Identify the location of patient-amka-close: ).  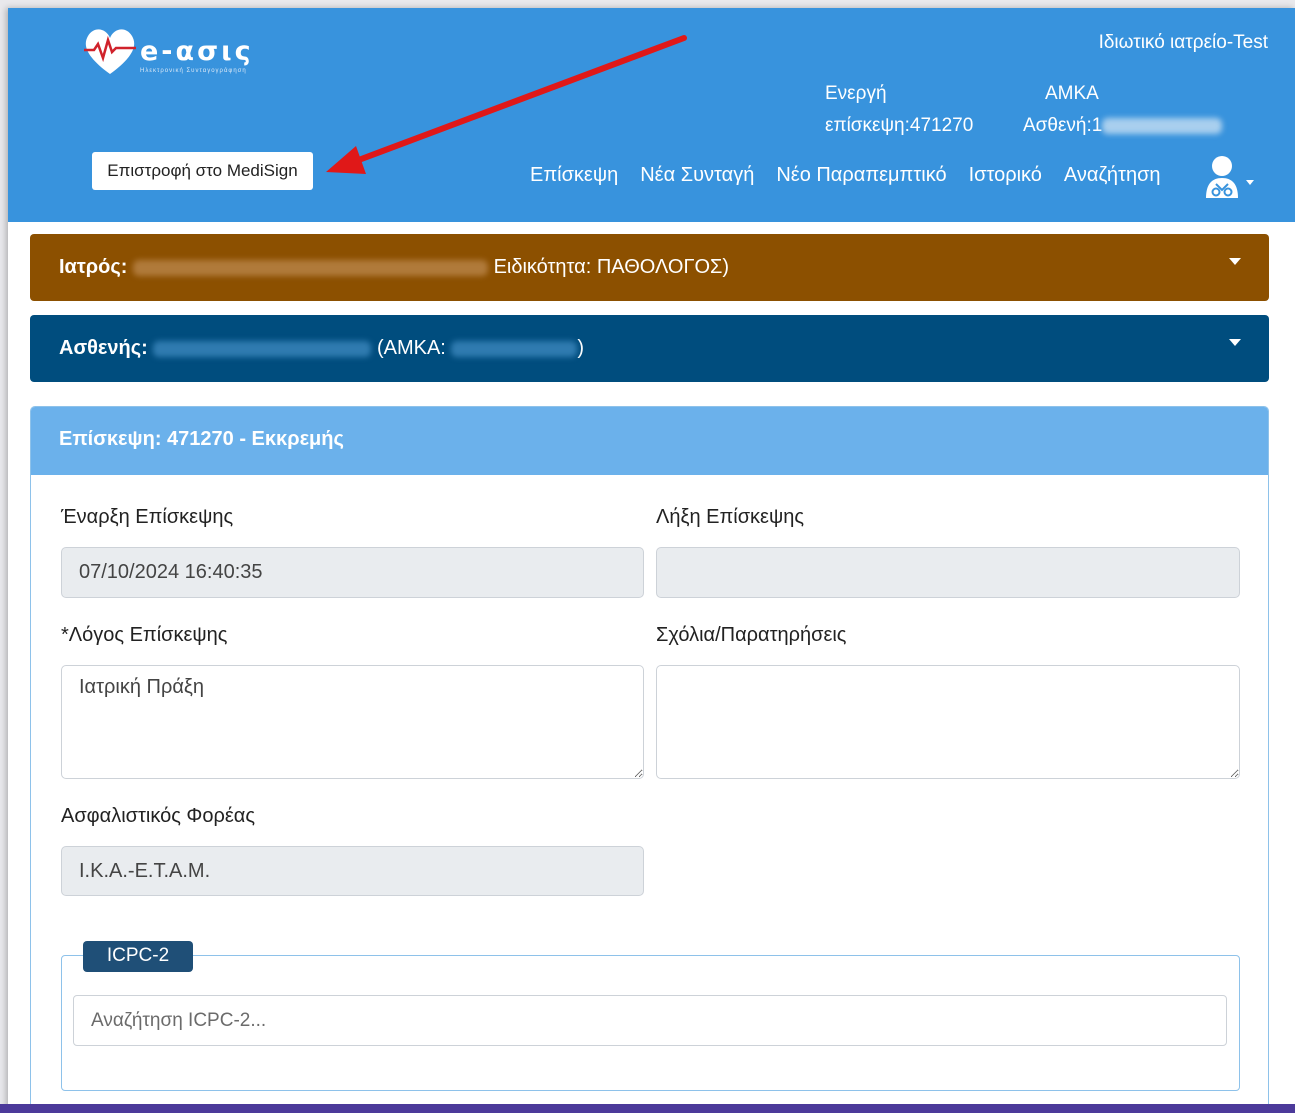
(581, 348).